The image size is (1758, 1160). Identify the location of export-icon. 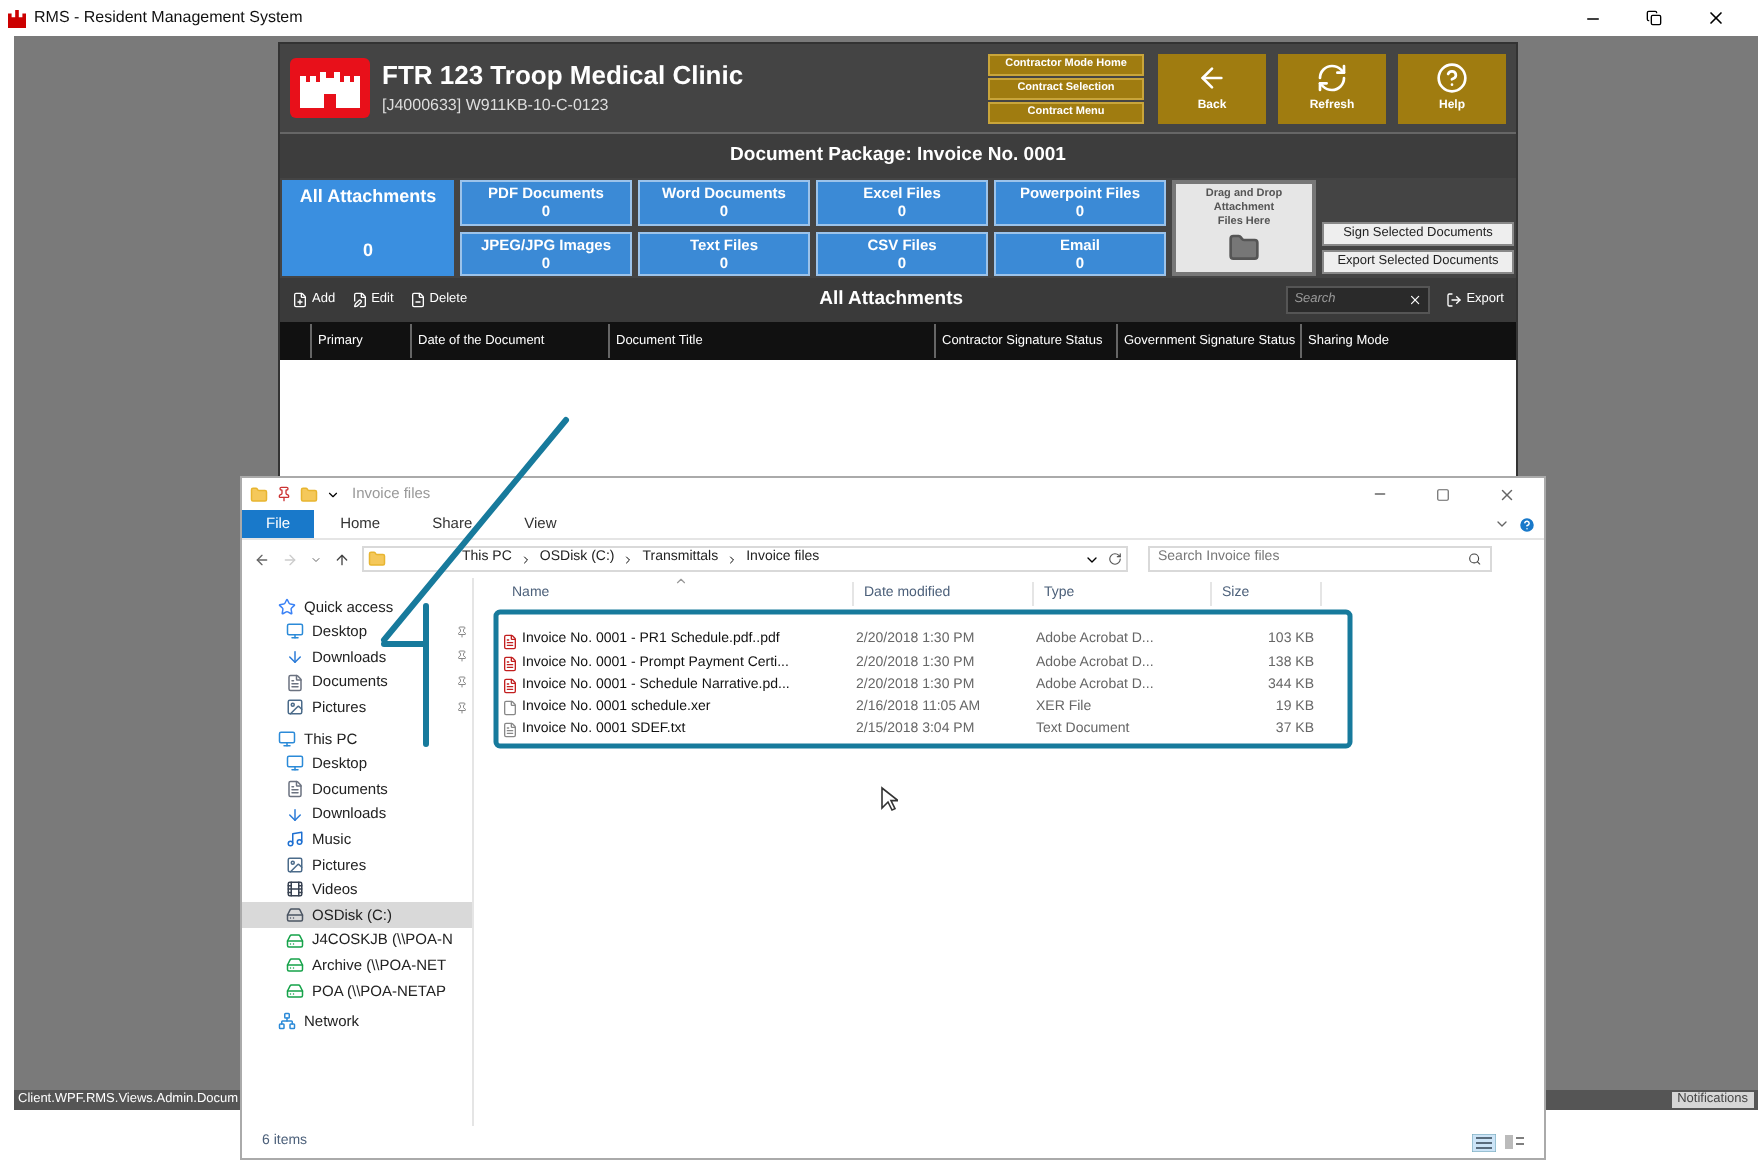
(1454, 300).